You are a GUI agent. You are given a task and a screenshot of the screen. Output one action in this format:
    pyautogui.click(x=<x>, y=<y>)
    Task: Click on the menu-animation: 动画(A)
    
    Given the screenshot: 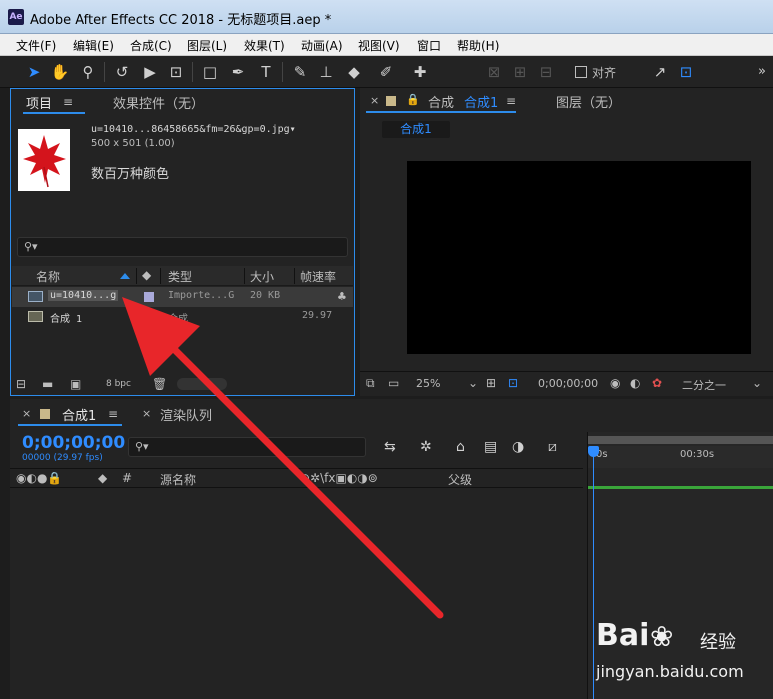 What is the action you would take?
    pyautogui.click(x=322, y=45)
    